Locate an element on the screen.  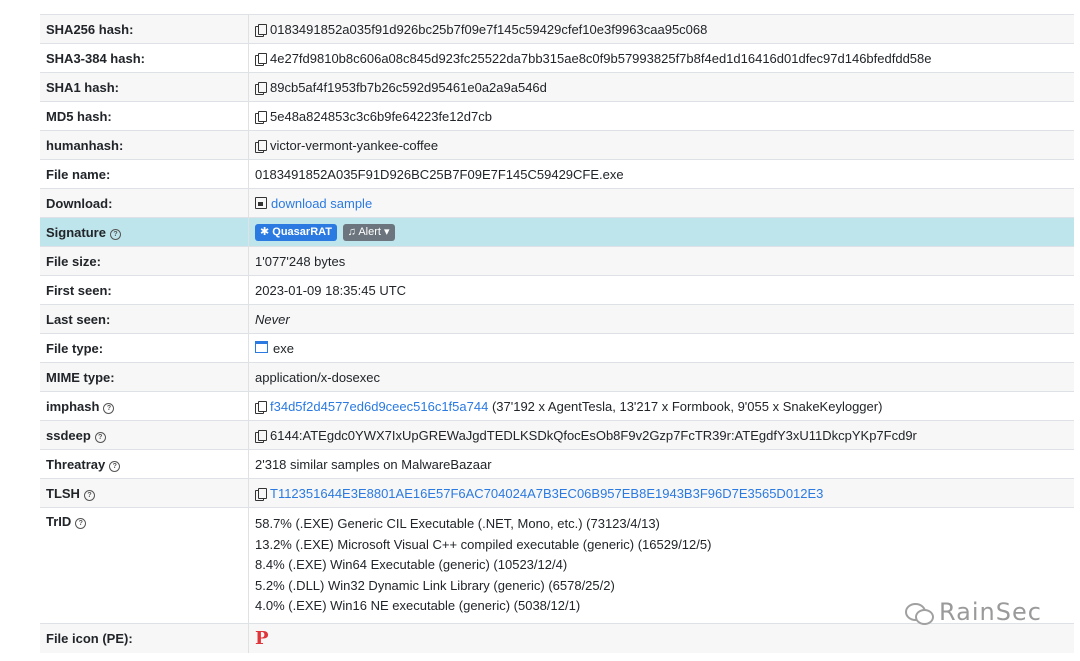
watermark: RainSec is located at coordinates (973, 612).